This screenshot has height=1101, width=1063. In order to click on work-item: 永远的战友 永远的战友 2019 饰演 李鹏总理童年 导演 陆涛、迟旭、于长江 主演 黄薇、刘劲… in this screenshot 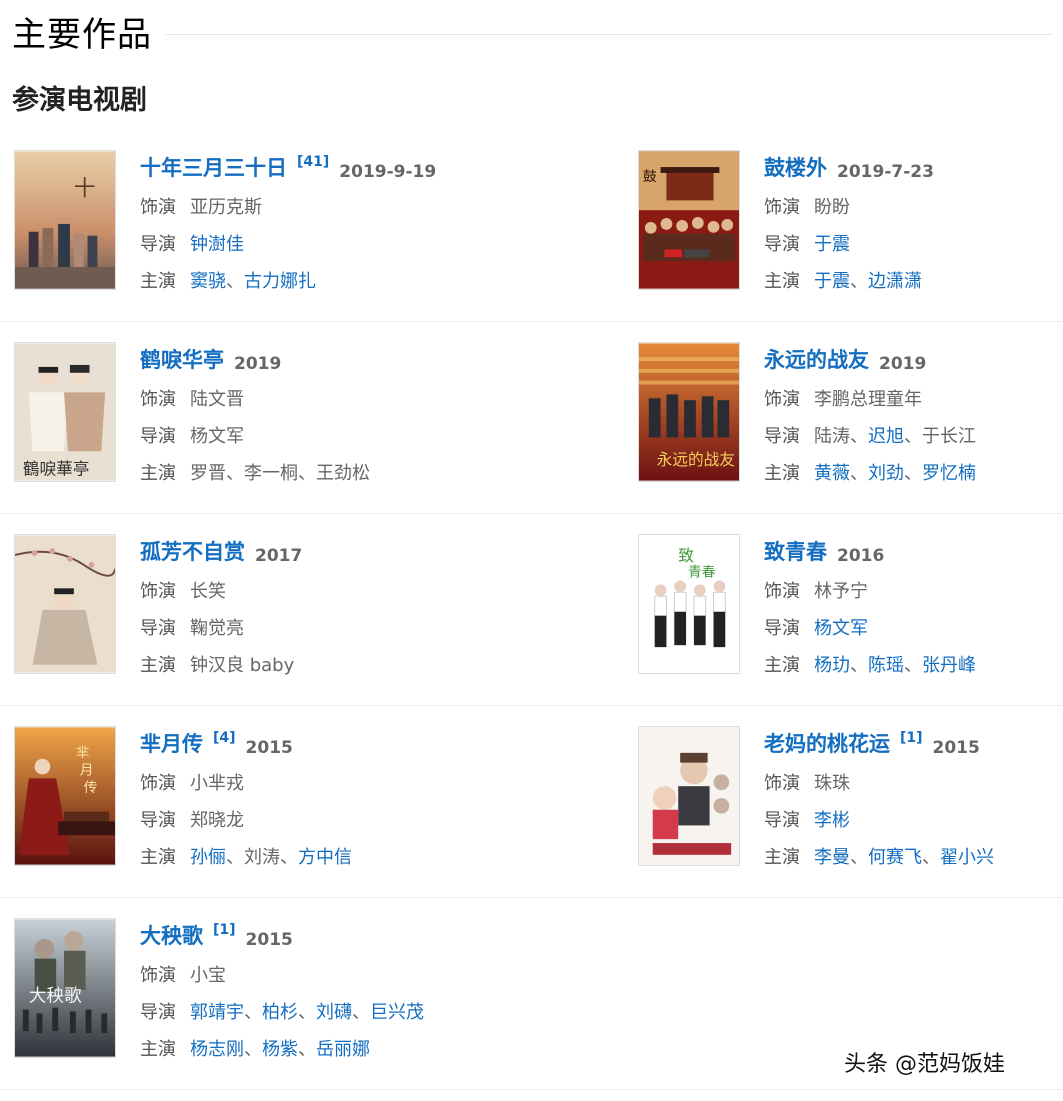, I will do `click(850, 413)`.